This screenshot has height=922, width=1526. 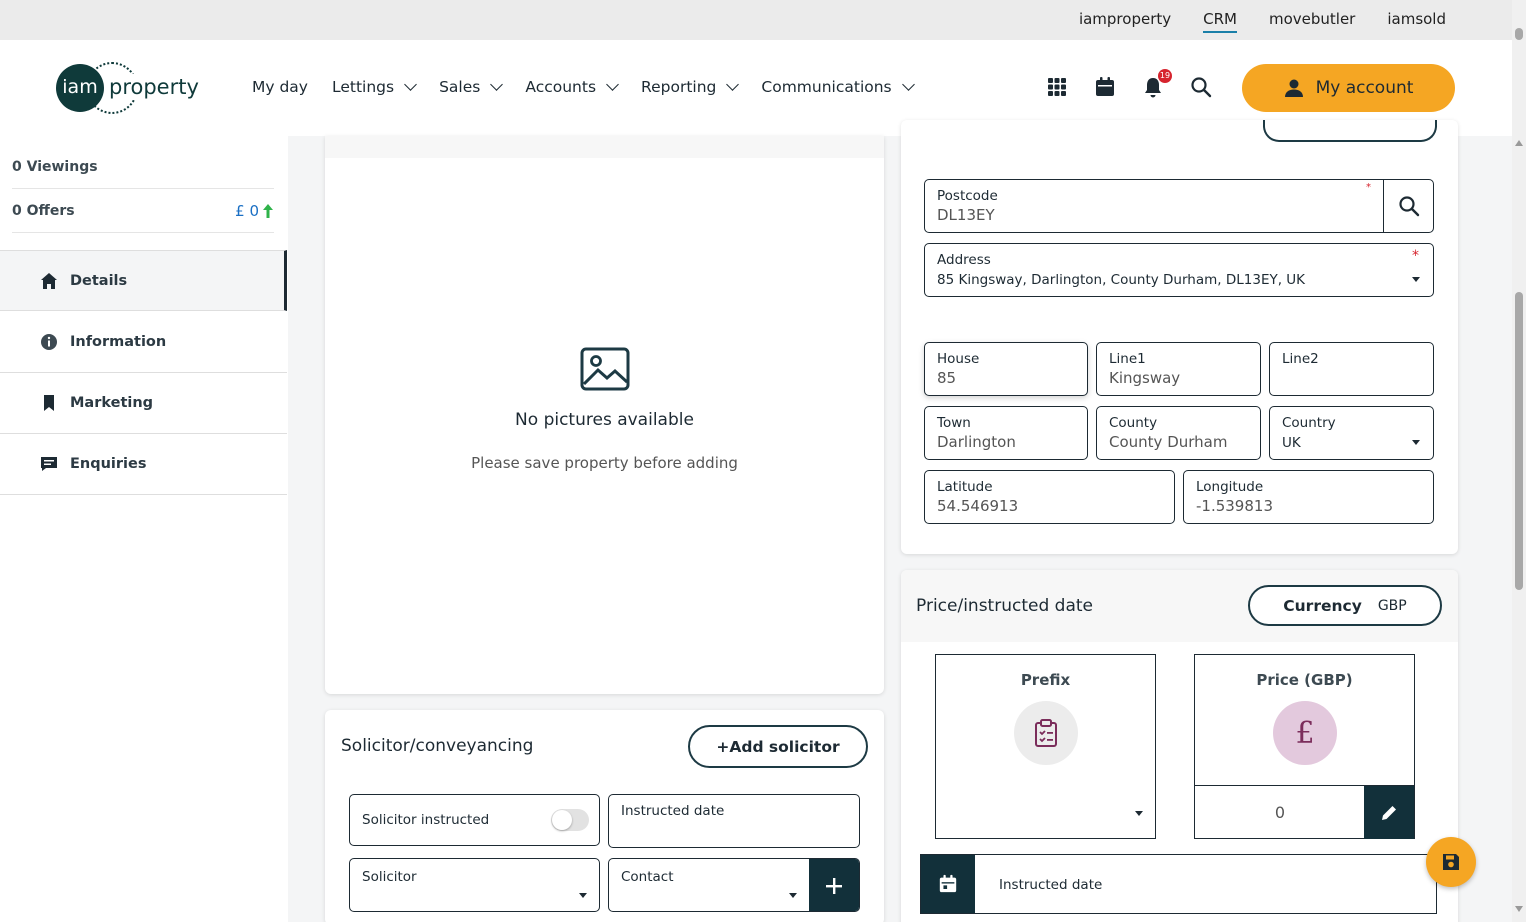 I want to click on price-label: Price (GBP), so click(x=1304, y=680).